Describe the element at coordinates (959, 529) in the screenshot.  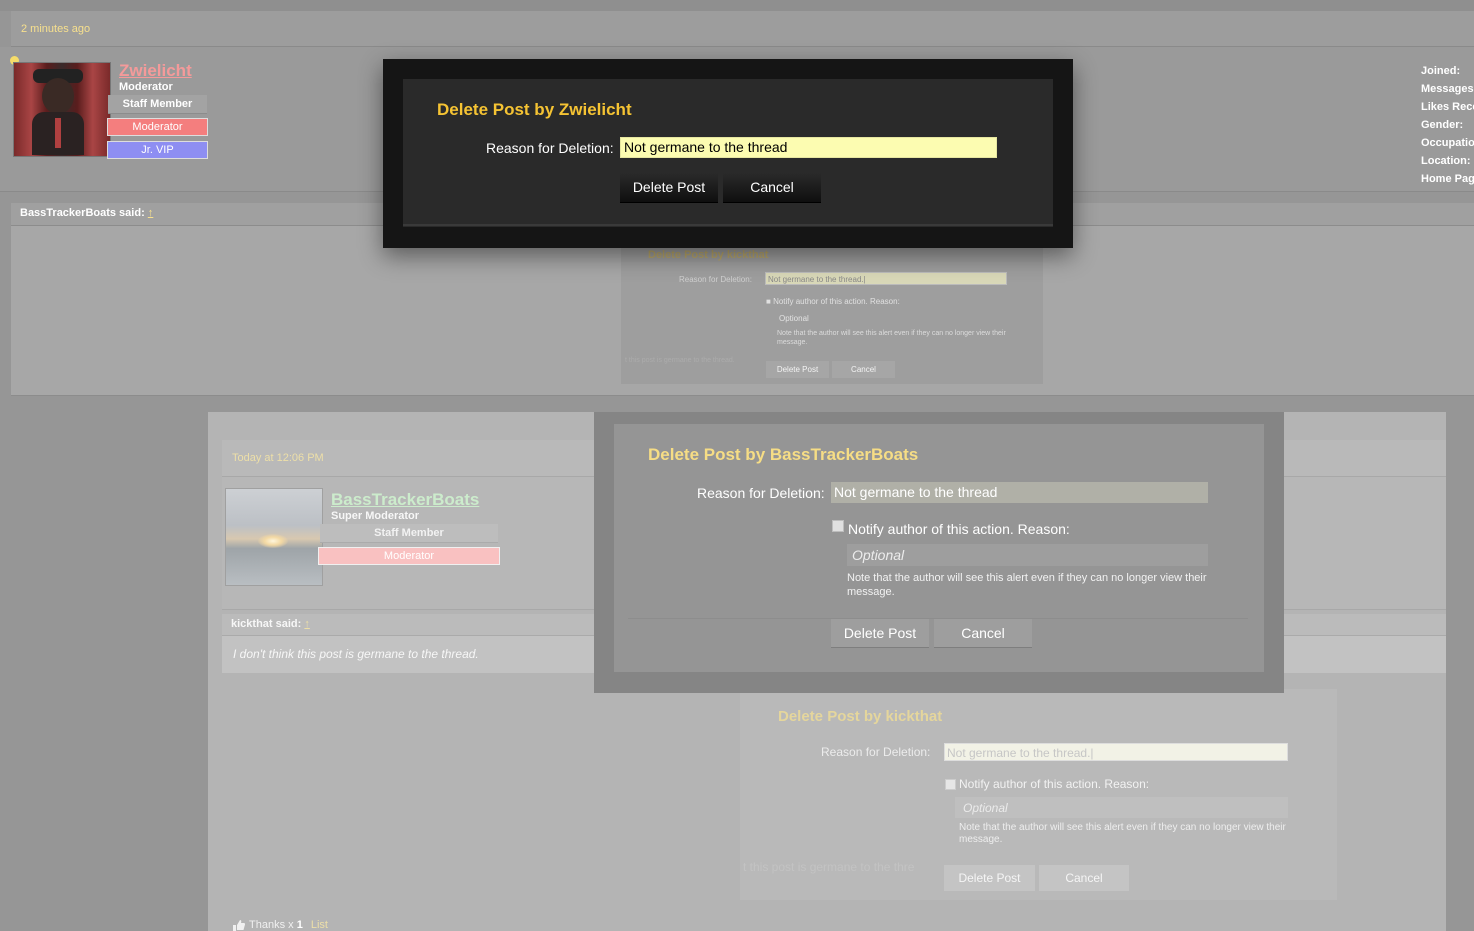
I see `notify-author-label: Notify author of this action. Reason:` at that location.